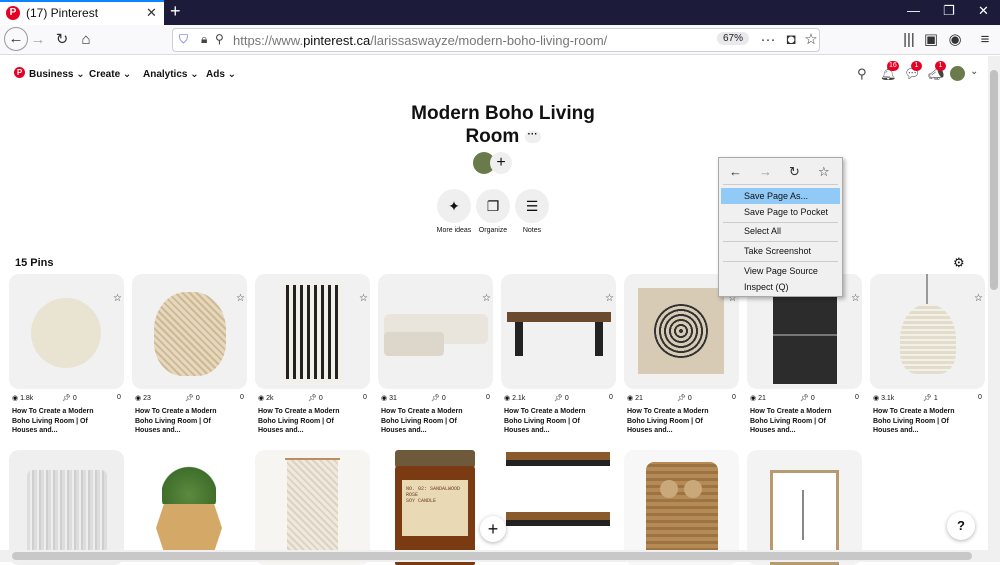 Image resolution: width=1000 pixels, height=565 pixels. What do you see at coordinates (974, 71) in the screenshot?
I see `account-chevron-down-icon: ⌄` at bounding box center [974, 71].